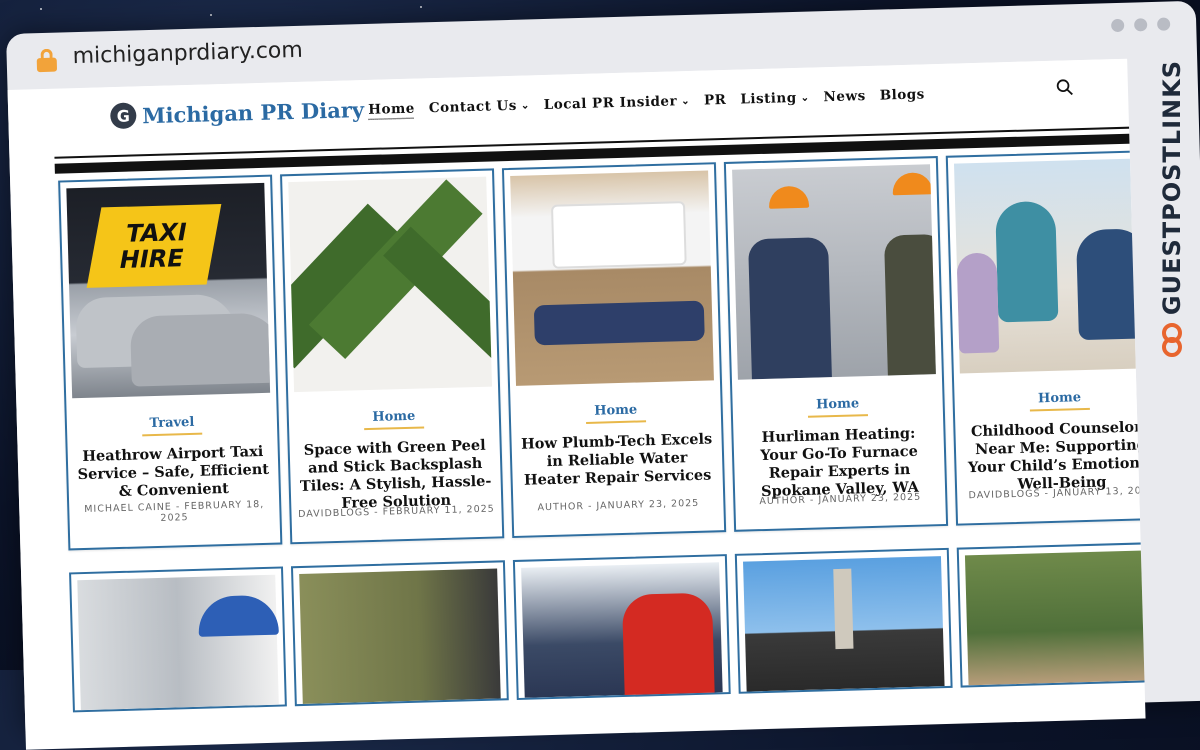  What do you see at coordinates (172, 423) in the screenshot?
I see `category-text: Travel` at bounding box center [172, 423].